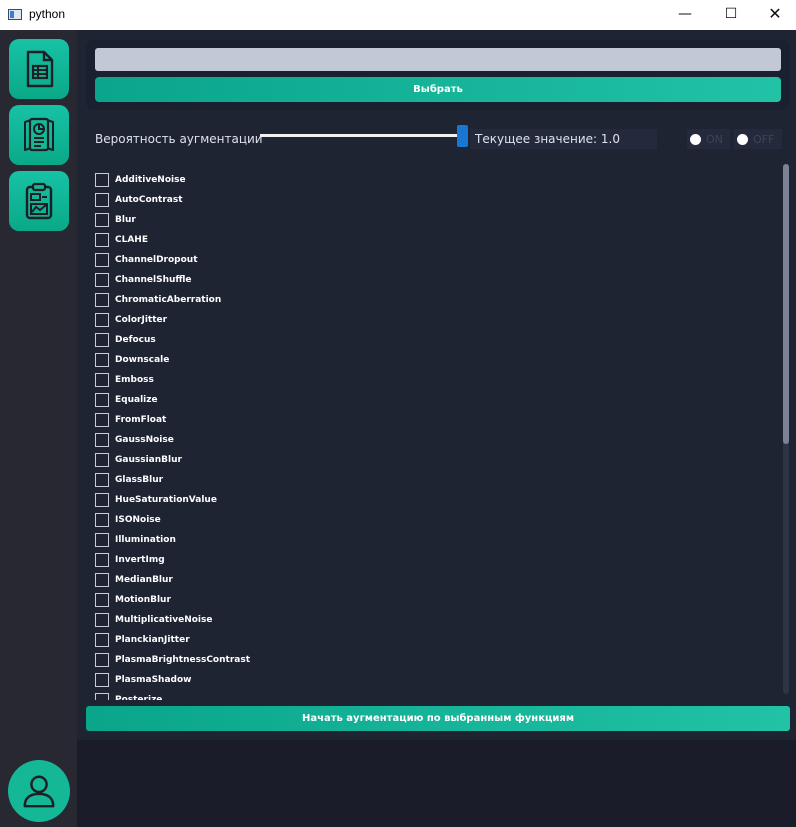 The width and height of the screenshot is (796, 827). Describe the element at coordinates (398, 15) in the screenshot. I see `title-bar: python — ☐ ✕` at that location.